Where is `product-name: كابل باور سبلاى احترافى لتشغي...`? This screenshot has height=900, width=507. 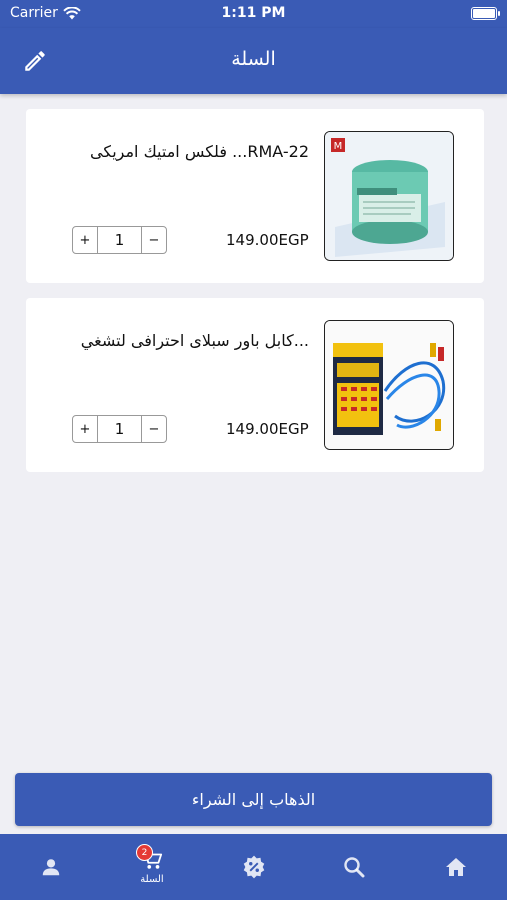
product-name: كابل باور سبلاى احترافى لتشغي... is located at coordinates (194, 340).